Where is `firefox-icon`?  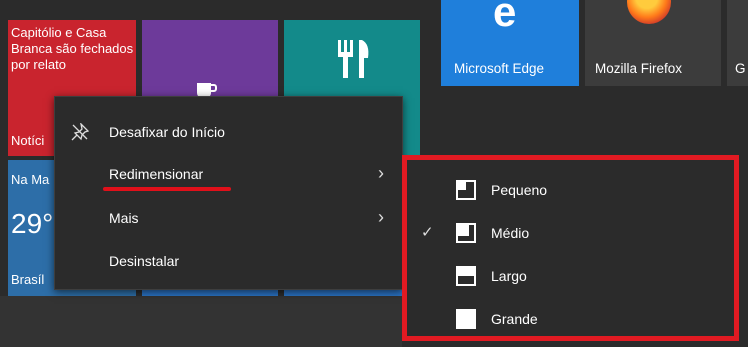 firefox-icon is located at coordinates (649, 12).